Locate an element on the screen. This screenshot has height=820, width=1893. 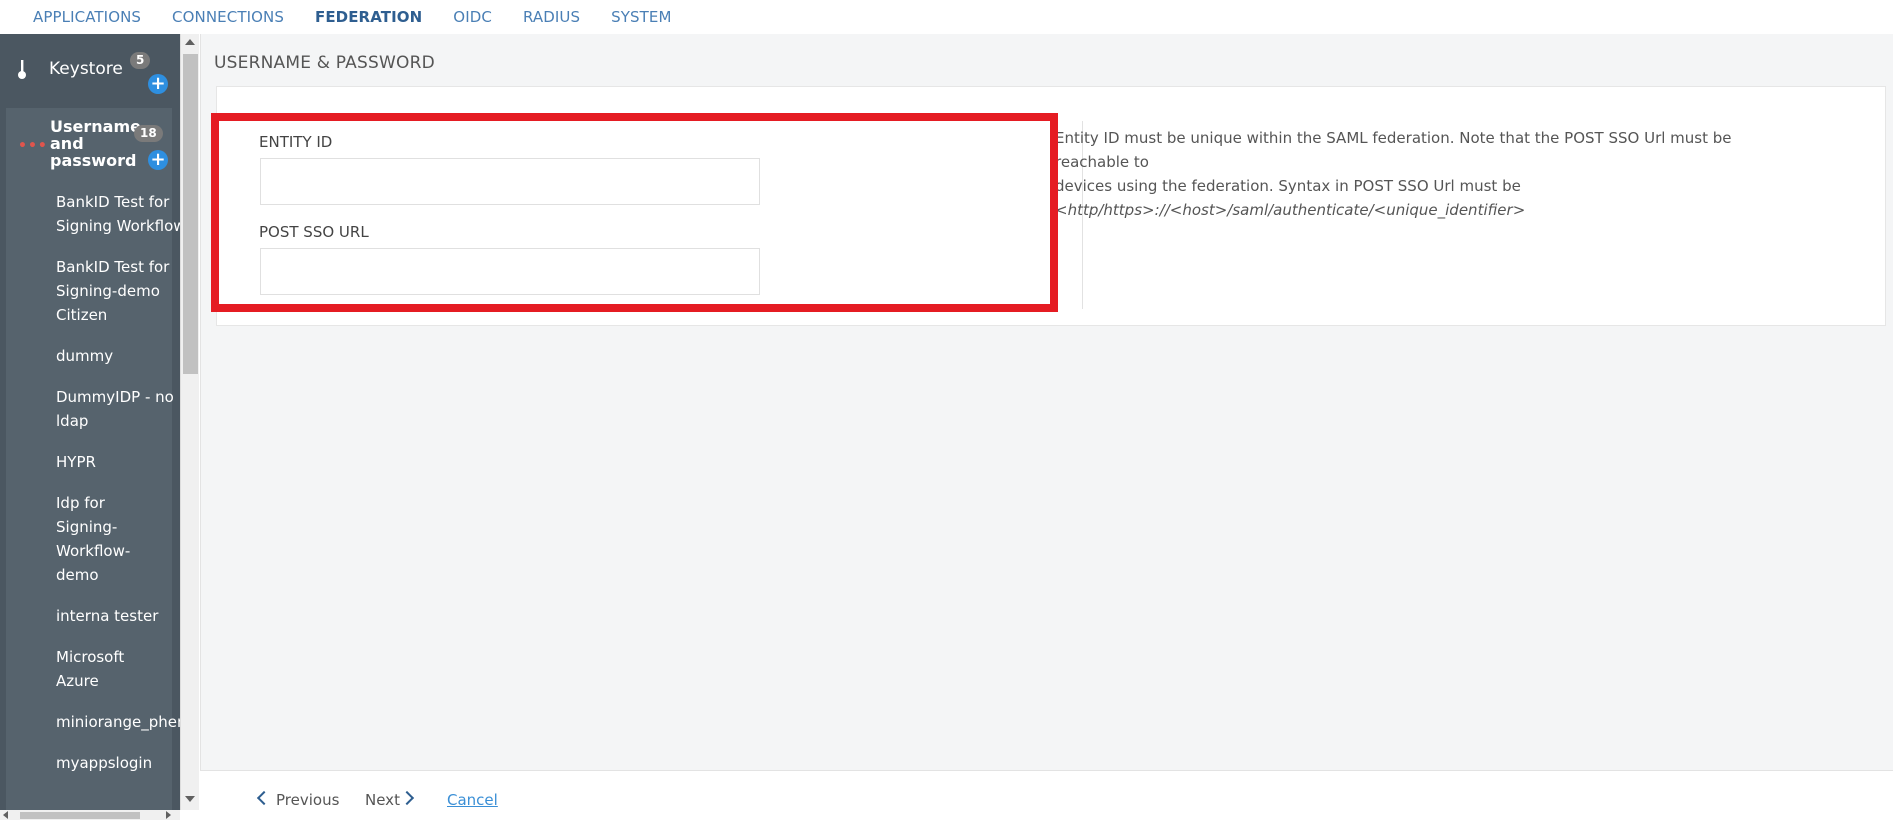
sidebar-group-title: Username and password is located at coordinates (95, 143).